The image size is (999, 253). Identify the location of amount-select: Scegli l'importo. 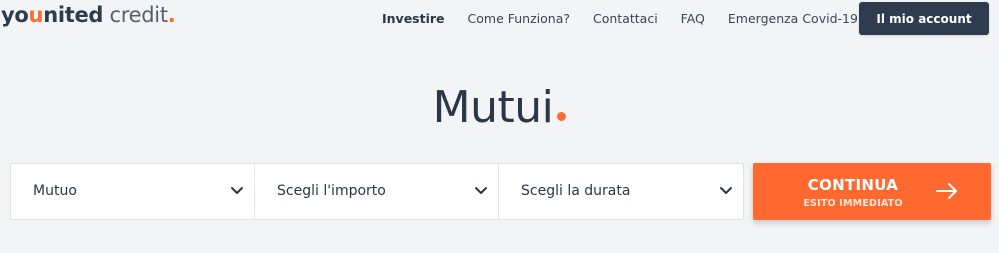
(377, 191).